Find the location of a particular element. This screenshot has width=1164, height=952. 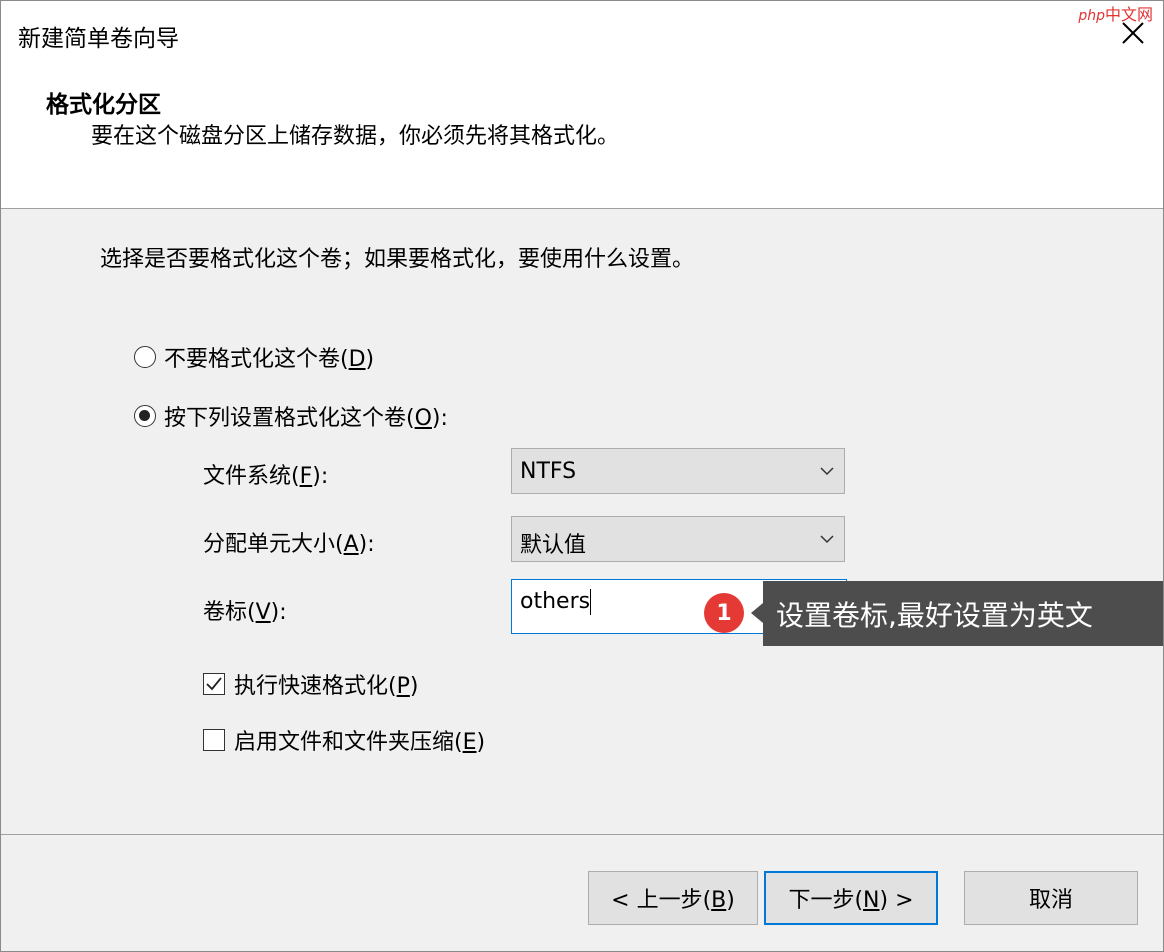

footer-separator is located at coordinates (582, 834).